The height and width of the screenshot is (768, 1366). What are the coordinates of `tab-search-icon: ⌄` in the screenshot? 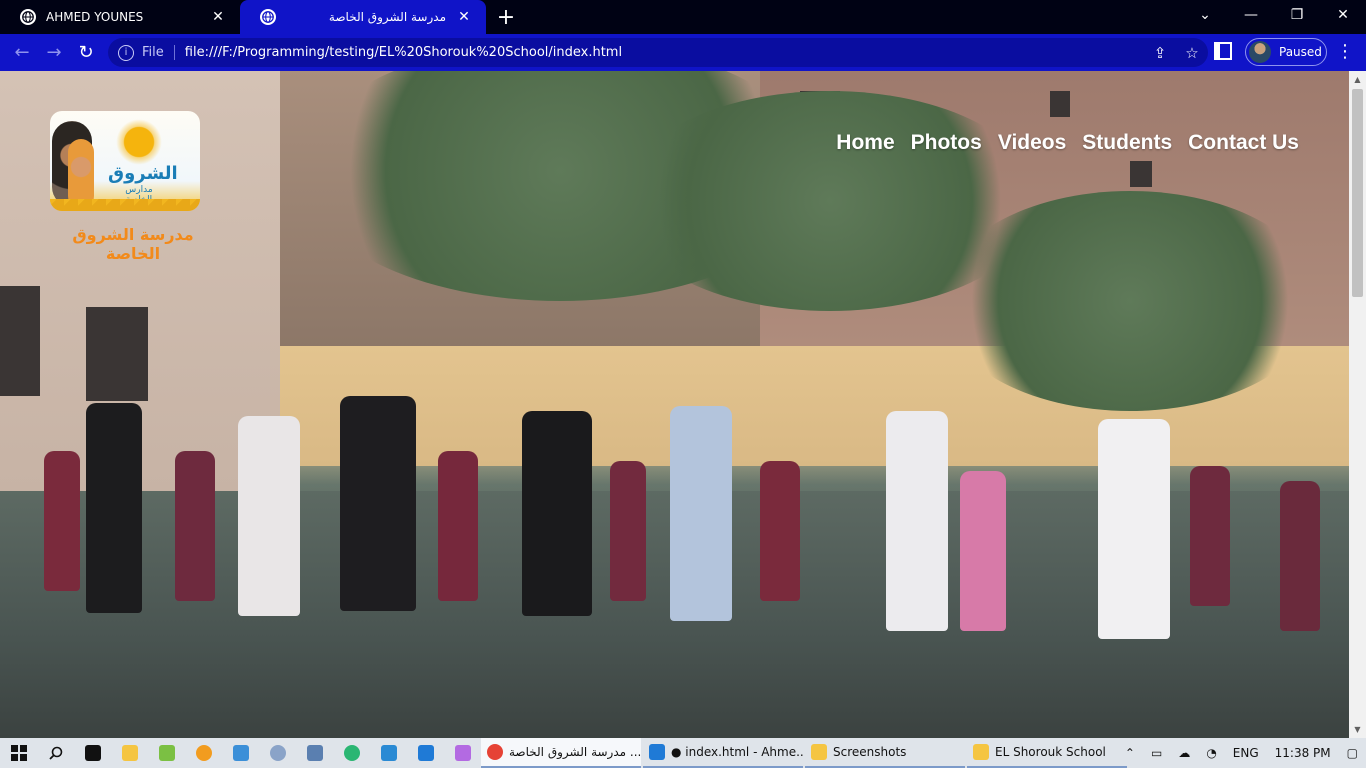 It's located at (1205, 15).